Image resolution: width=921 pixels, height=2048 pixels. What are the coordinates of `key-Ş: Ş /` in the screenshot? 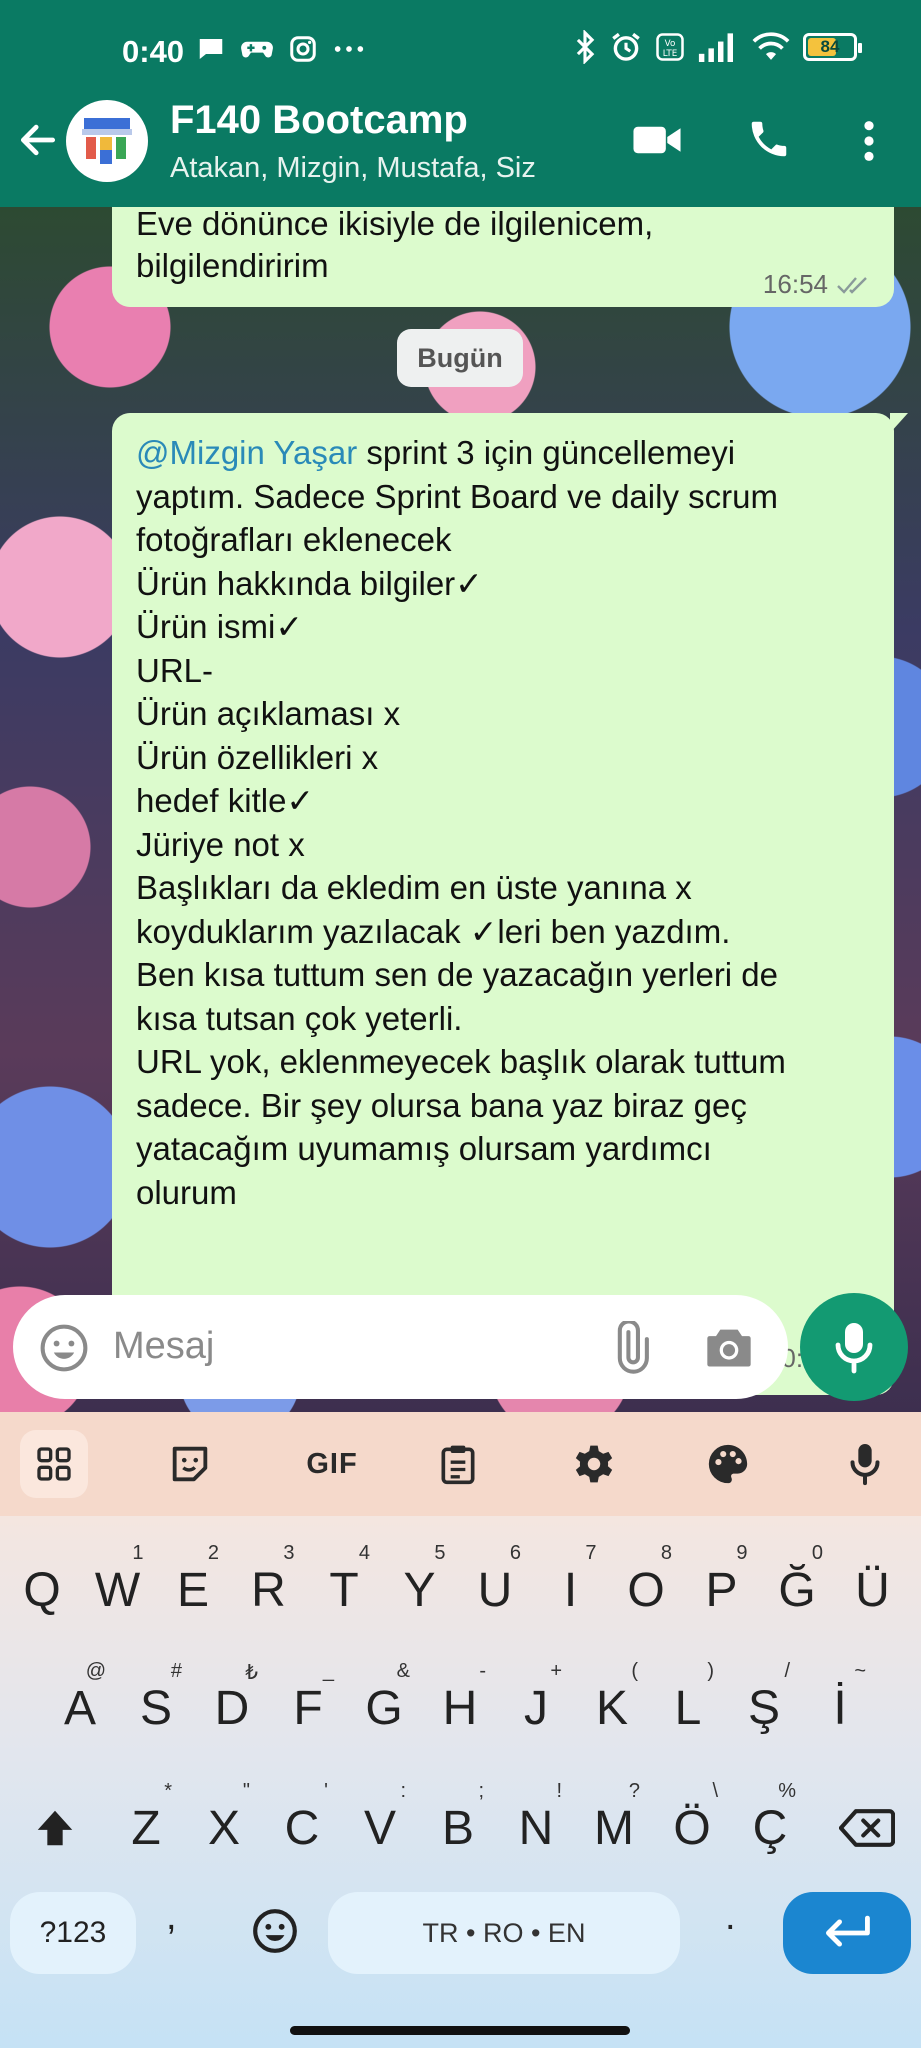 It's located at (764, 1708).